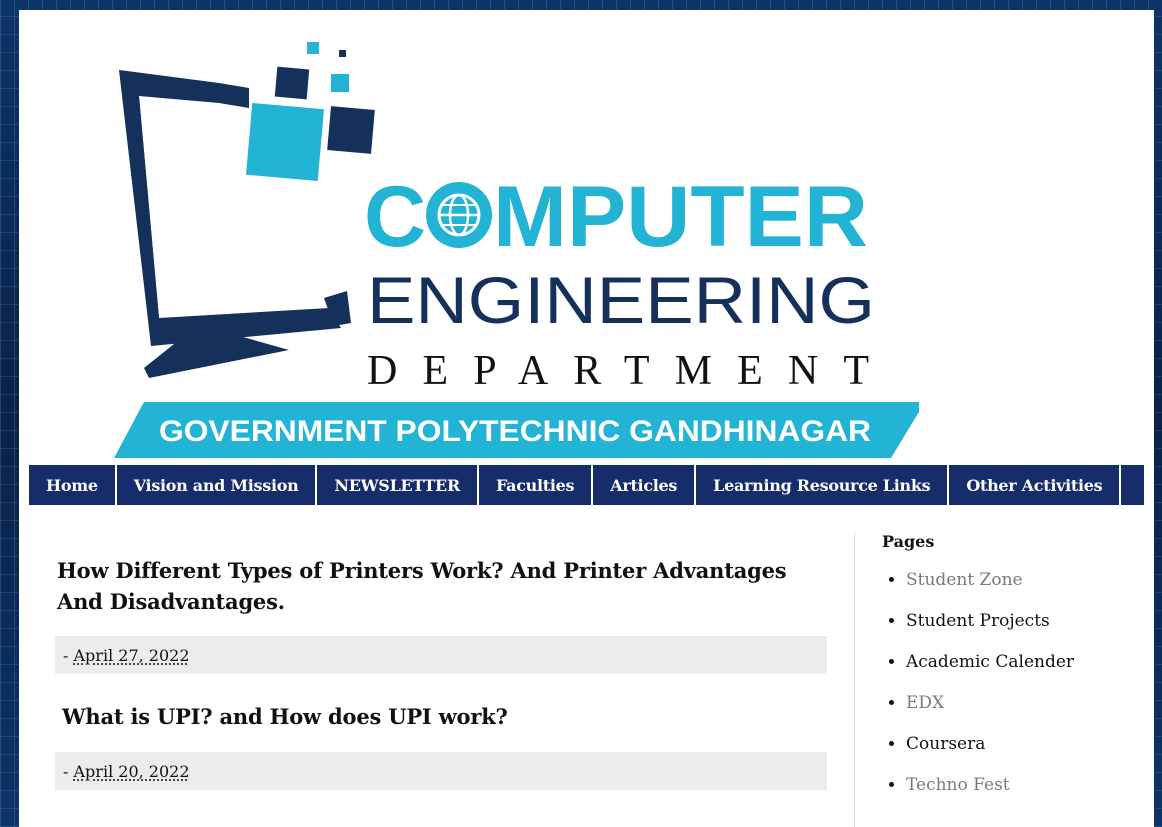  Describe the element at coordinates (990, 662) in the screenshot. I see `sidebar-link: Academic Calender` at that location.